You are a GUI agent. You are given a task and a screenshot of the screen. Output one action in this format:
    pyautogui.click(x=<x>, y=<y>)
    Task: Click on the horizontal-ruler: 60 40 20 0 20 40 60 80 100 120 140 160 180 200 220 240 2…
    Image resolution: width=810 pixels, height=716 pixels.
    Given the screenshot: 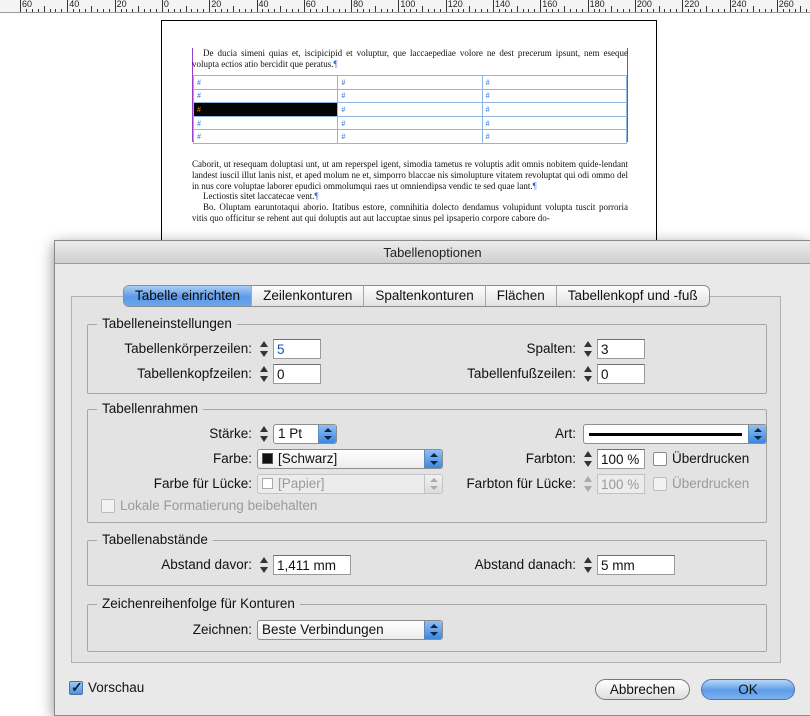 What is the action you would take?
    pyautogui.click(x=405, y=6)
    